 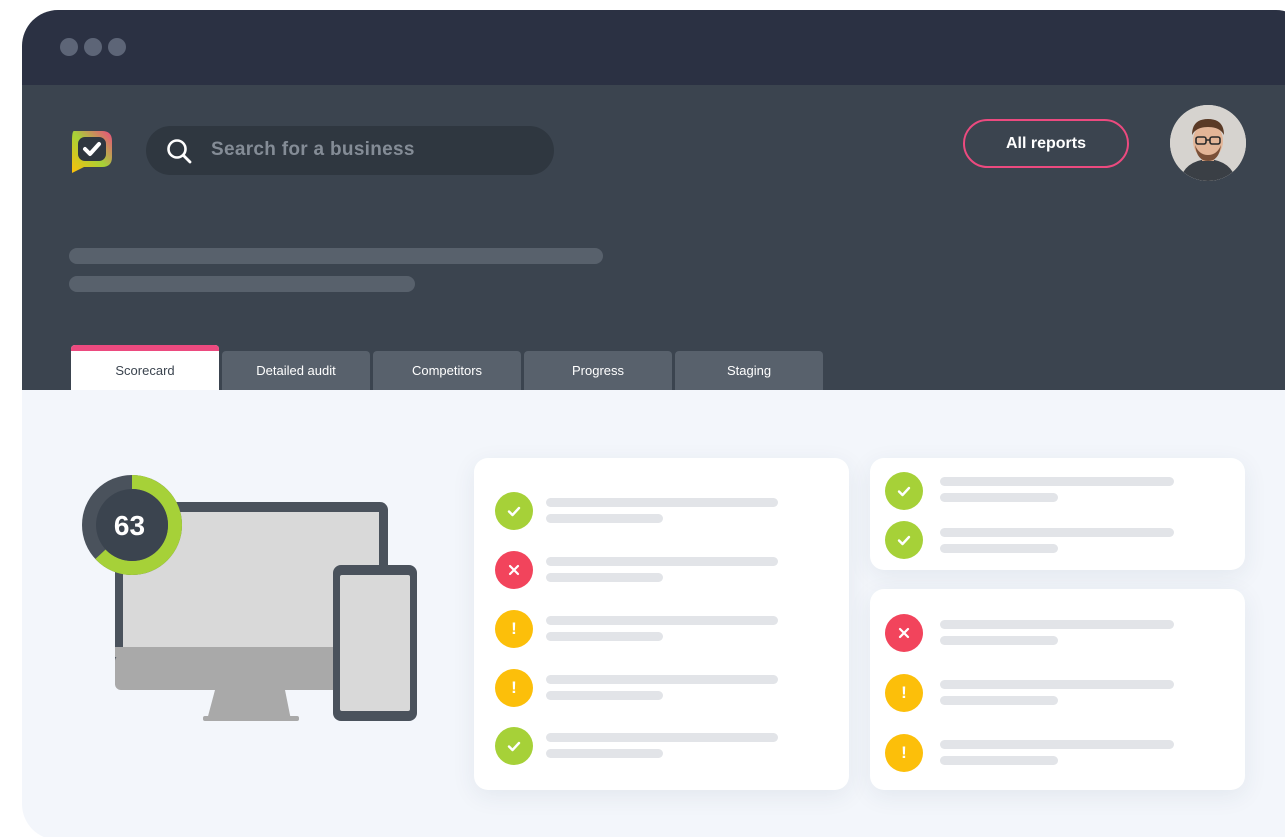 What do you see at coordinates (749, 370) in the screenshot?
I see `tab-staging: Staging` at bounding box center [749, 370].